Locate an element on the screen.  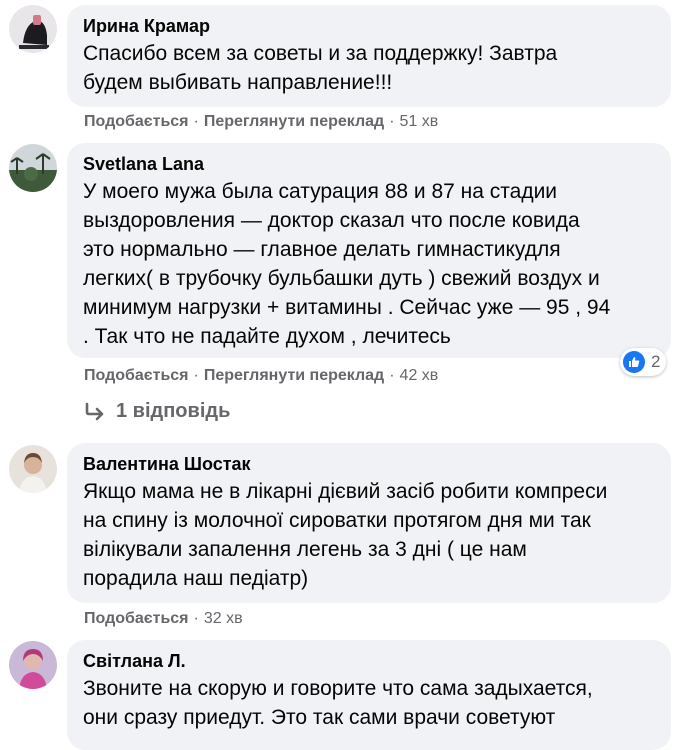
comment-author: Ирина Крамар is located at coordinates (369, 26).